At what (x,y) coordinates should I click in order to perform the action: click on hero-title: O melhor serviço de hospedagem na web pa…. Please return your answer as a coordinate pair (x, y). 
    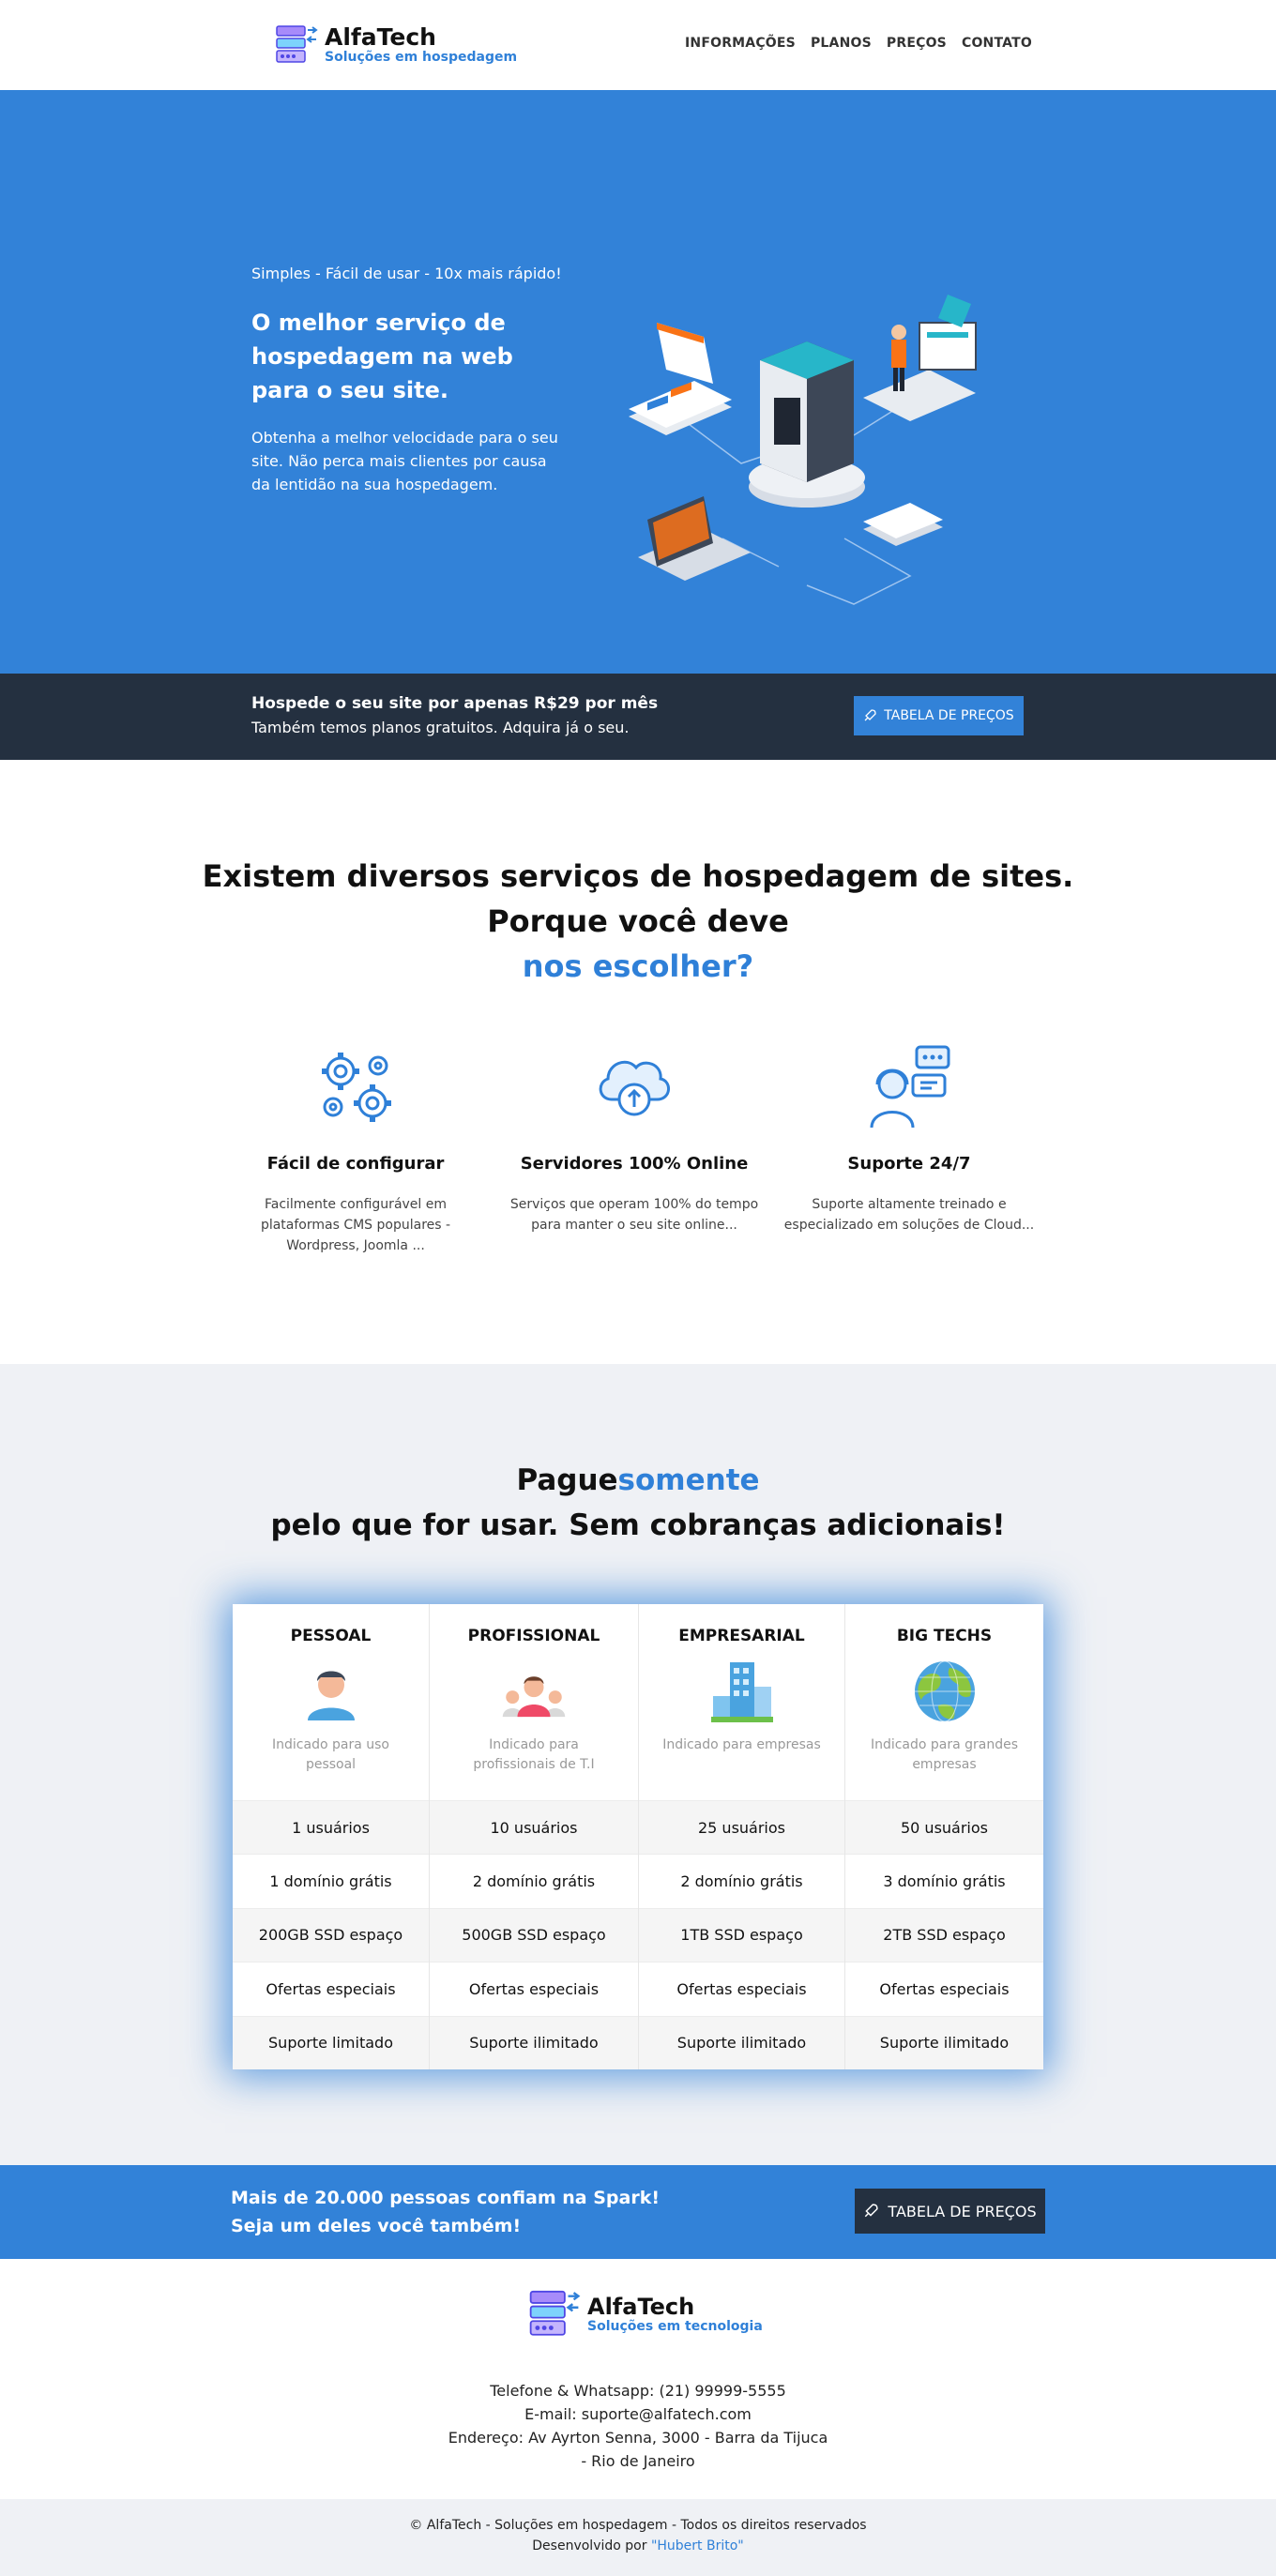
    Looking at the image, I should click on (382, 356).